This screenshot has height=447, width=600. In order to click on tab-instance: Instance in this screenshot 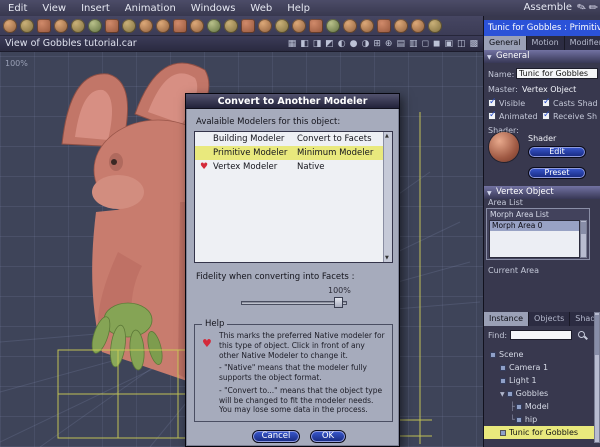, I will do `click(507, 319)`.